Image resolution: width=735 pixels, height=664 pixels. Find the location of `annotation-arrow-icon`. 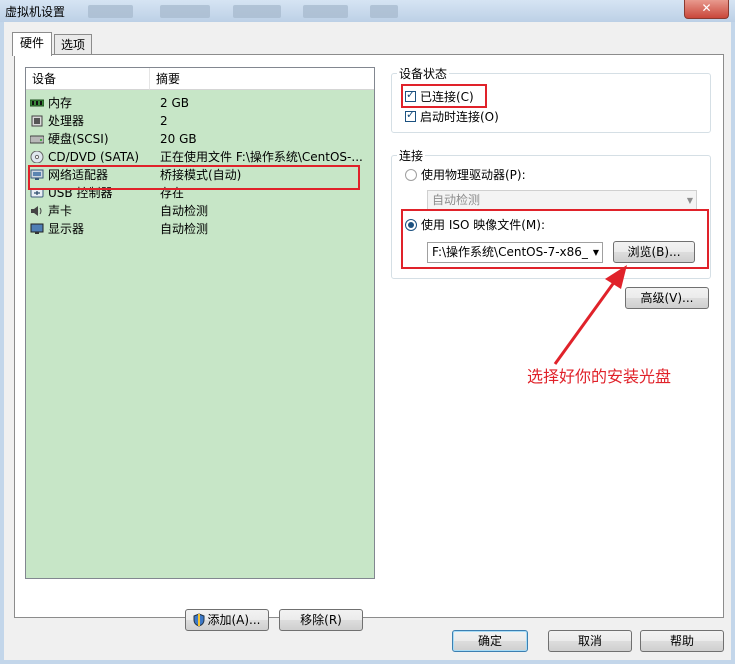

annotation-arrow-icon is located at coordinates (590, 315).